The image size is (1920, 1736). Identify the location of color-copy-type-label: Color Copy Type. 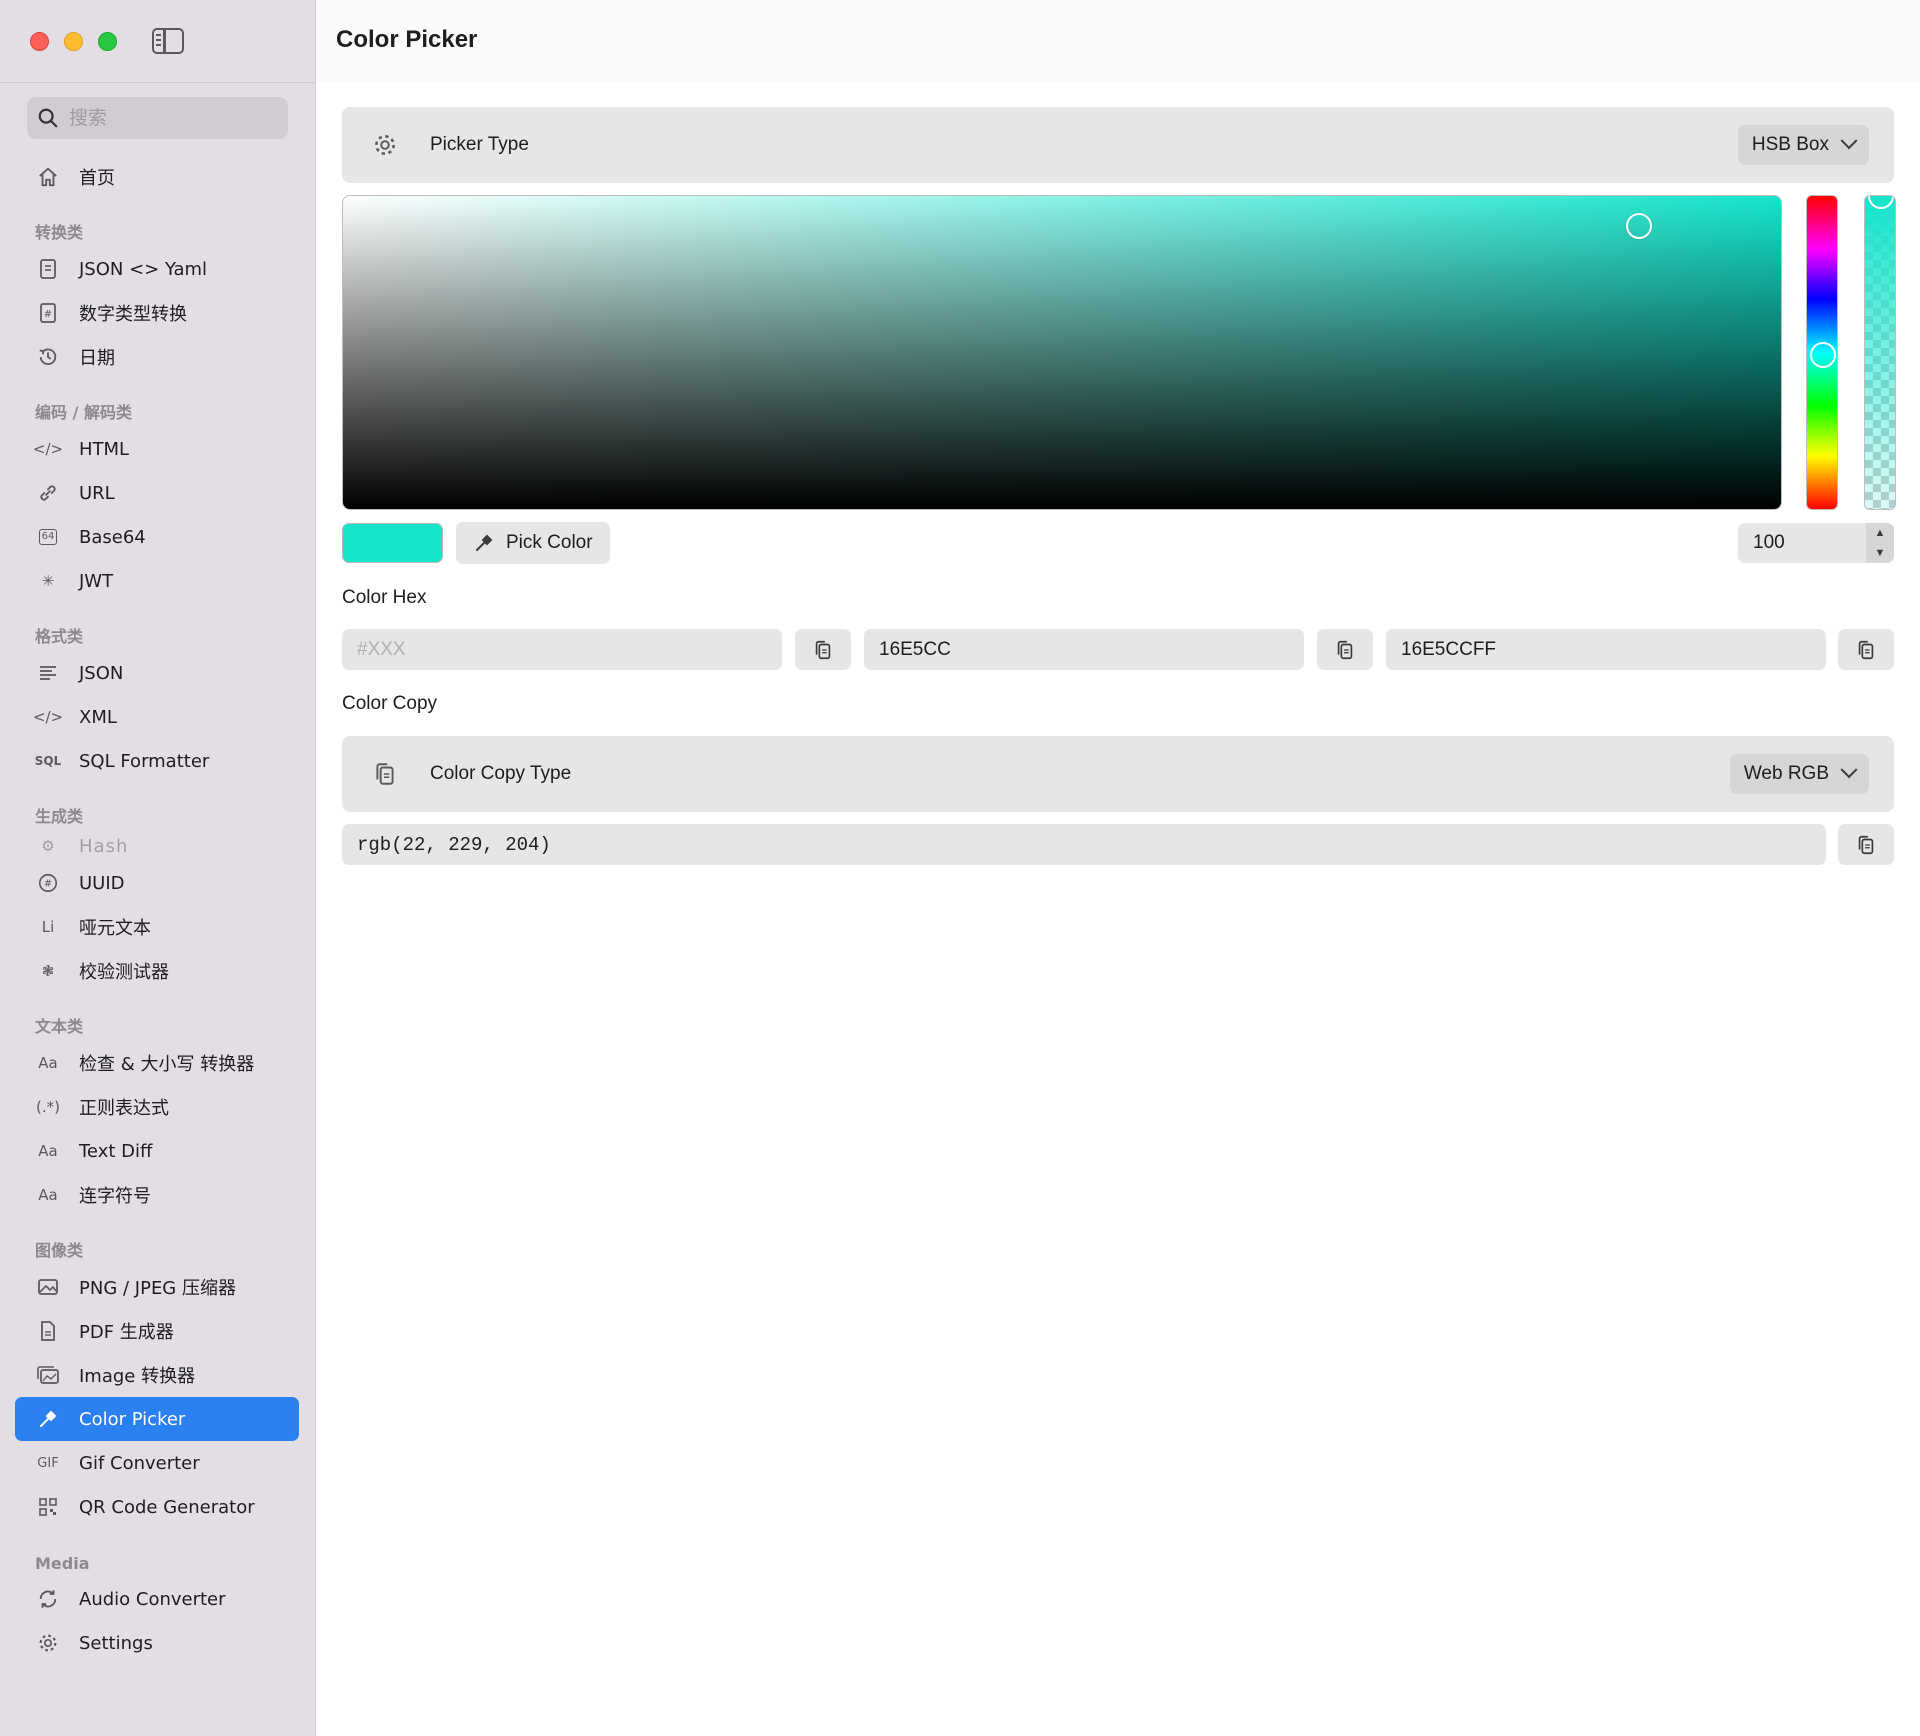
(501, 773).